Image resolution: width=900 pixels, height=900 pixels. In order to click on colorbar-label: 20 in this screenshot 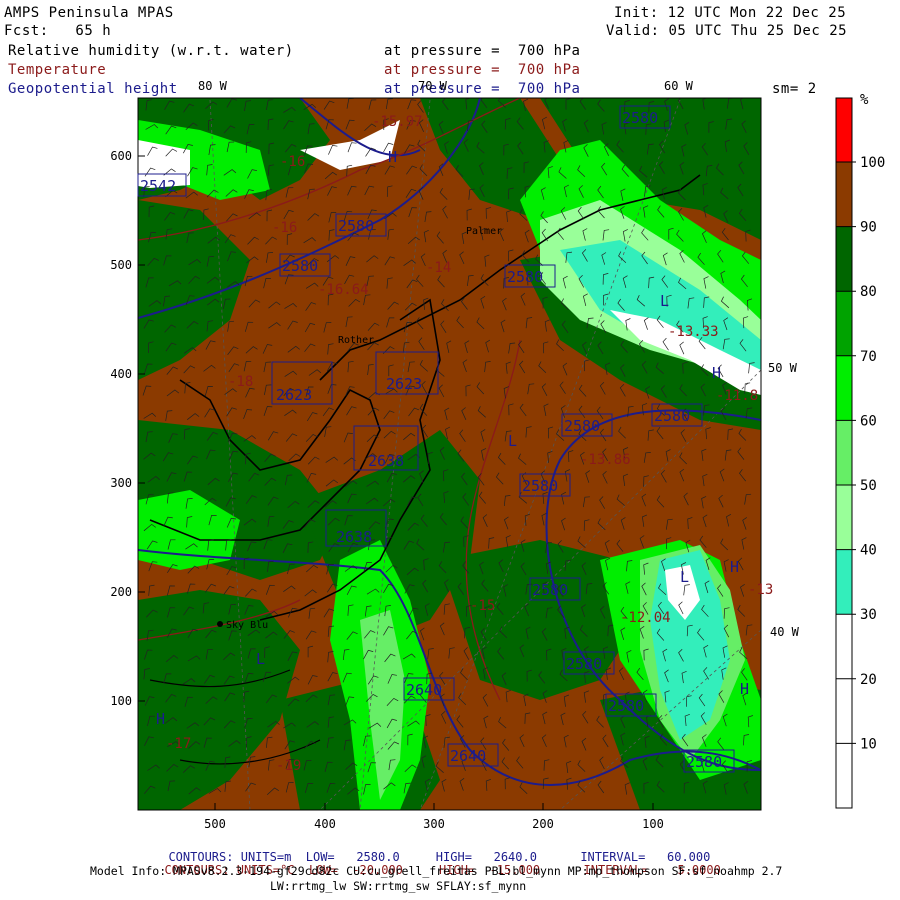, I will do `click(868, 680)`.